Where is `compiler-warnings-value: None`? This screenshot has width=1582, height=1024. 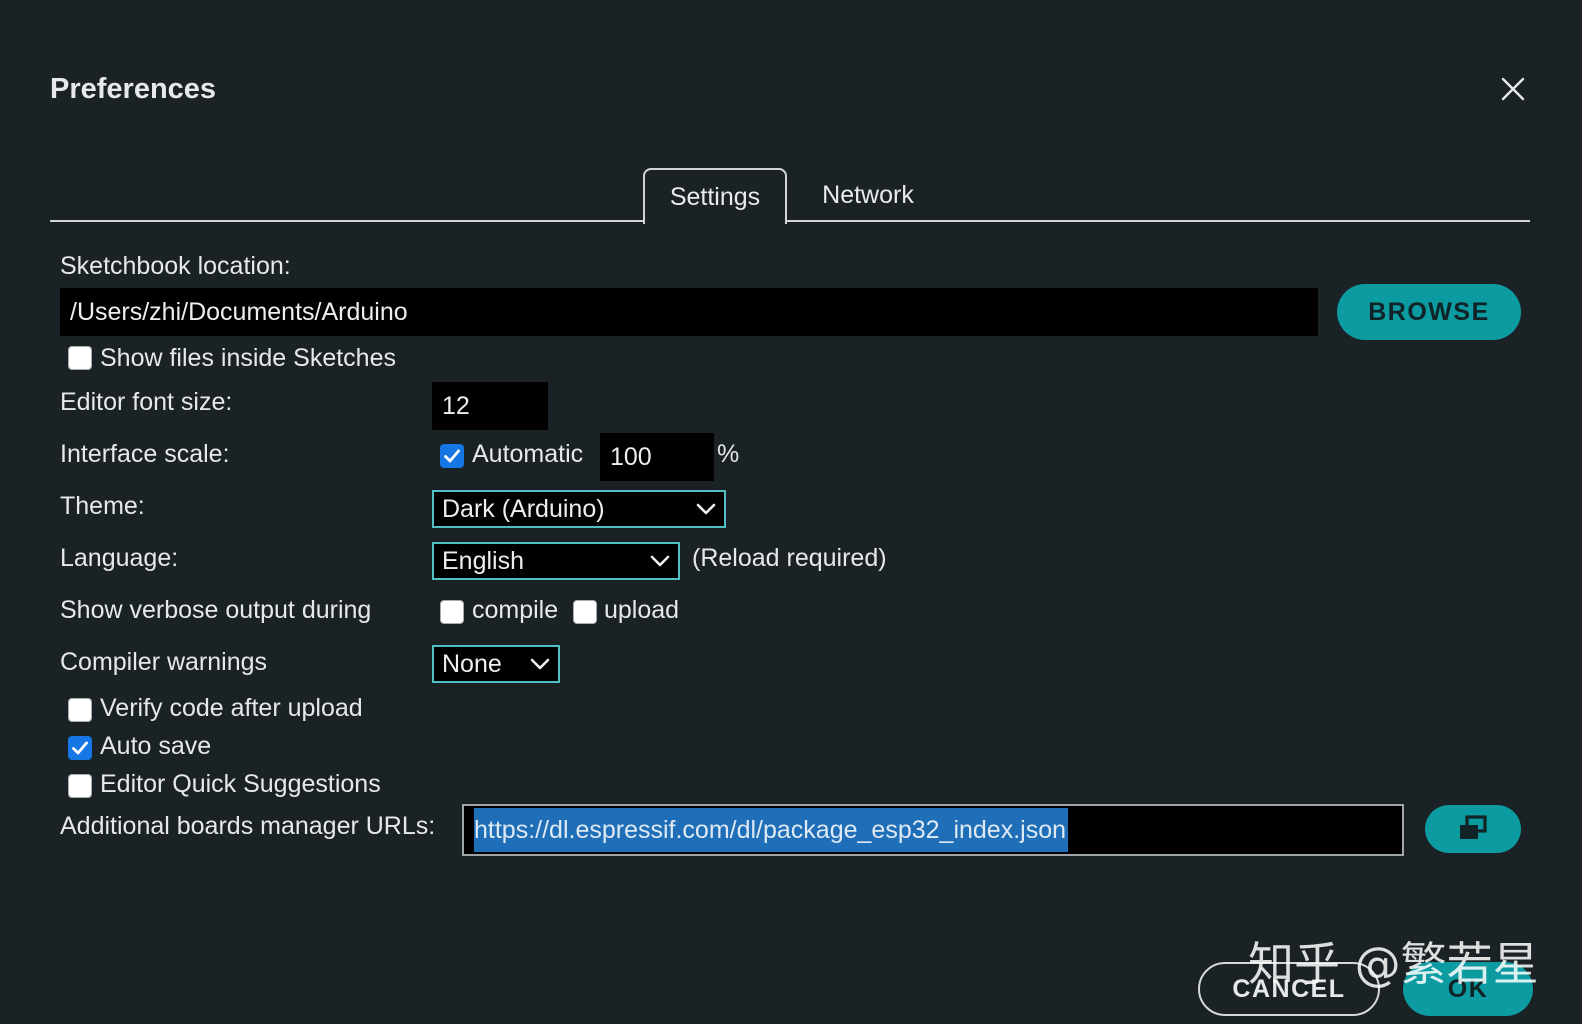 compiler-warnings-value: None is located at coordinates (472, 663).